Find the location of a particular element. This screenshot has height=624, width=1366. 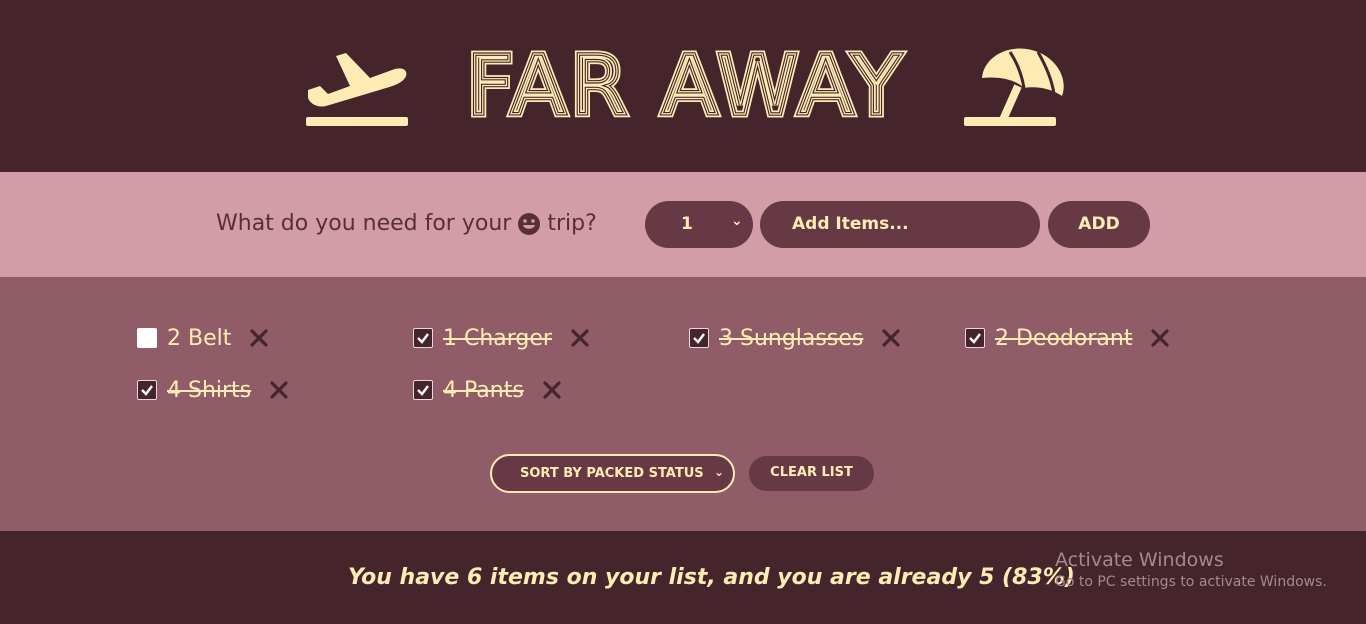

prompt-text-end: trip? is located at coordinates (572, 223).